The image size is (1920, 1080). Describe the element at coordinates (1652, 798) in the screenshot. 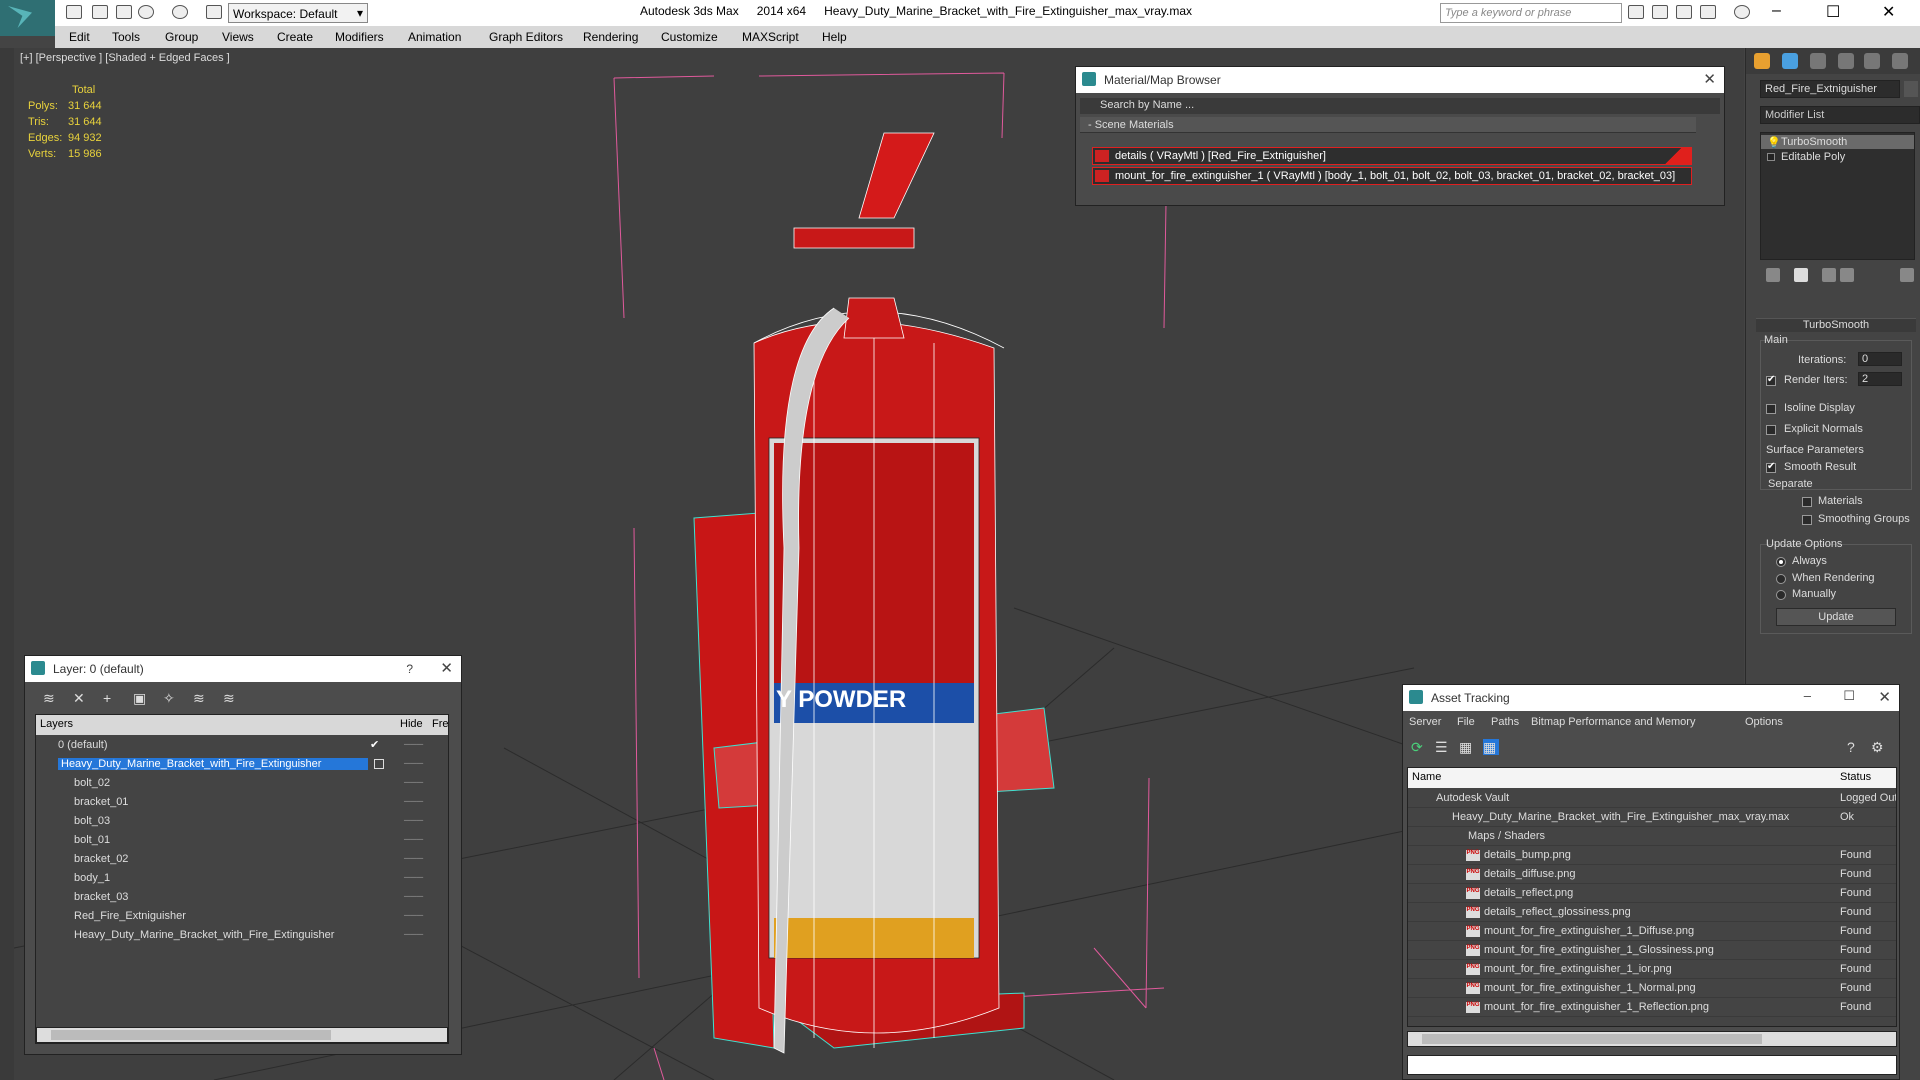

I see `asset-row: Autodesk Vault Logged Out` at that location.